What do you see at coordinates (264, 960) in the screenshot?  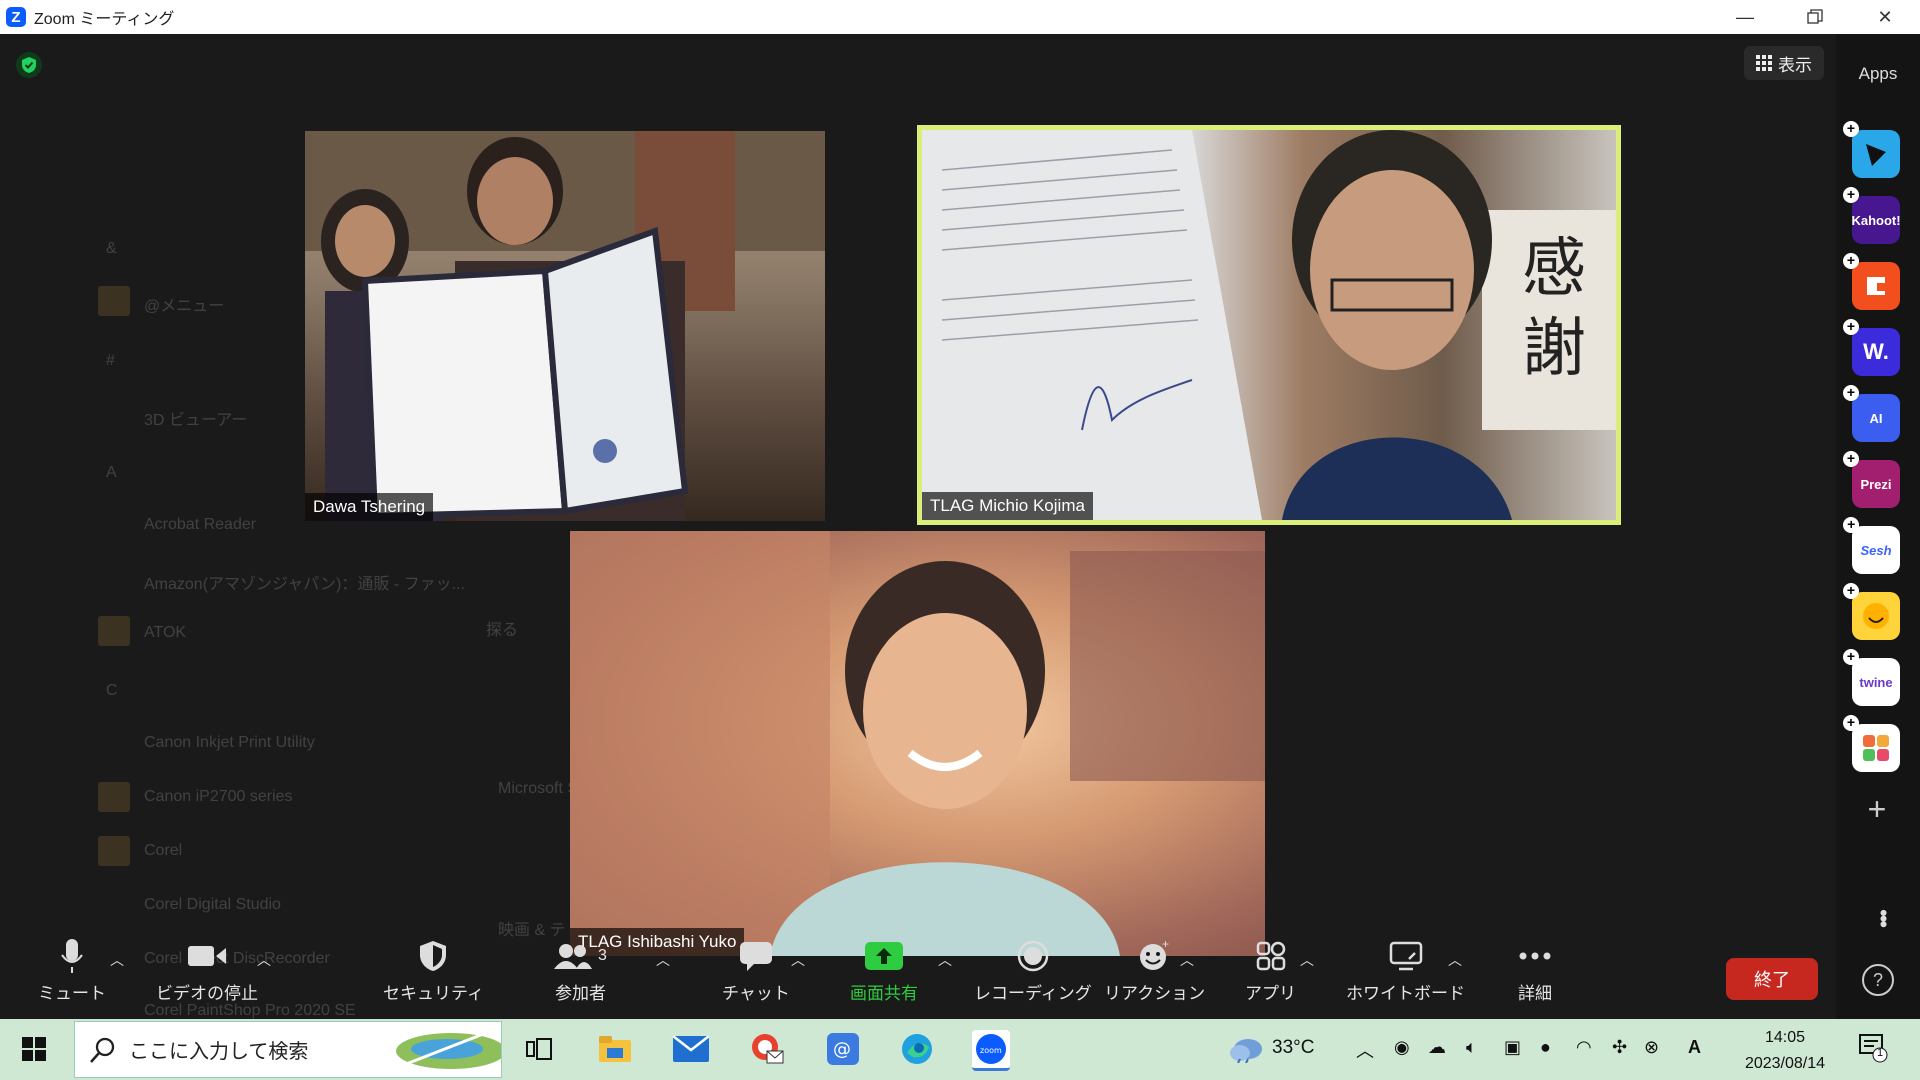 I see `video-options-caret: ︿` at bounding box center [264, 960].